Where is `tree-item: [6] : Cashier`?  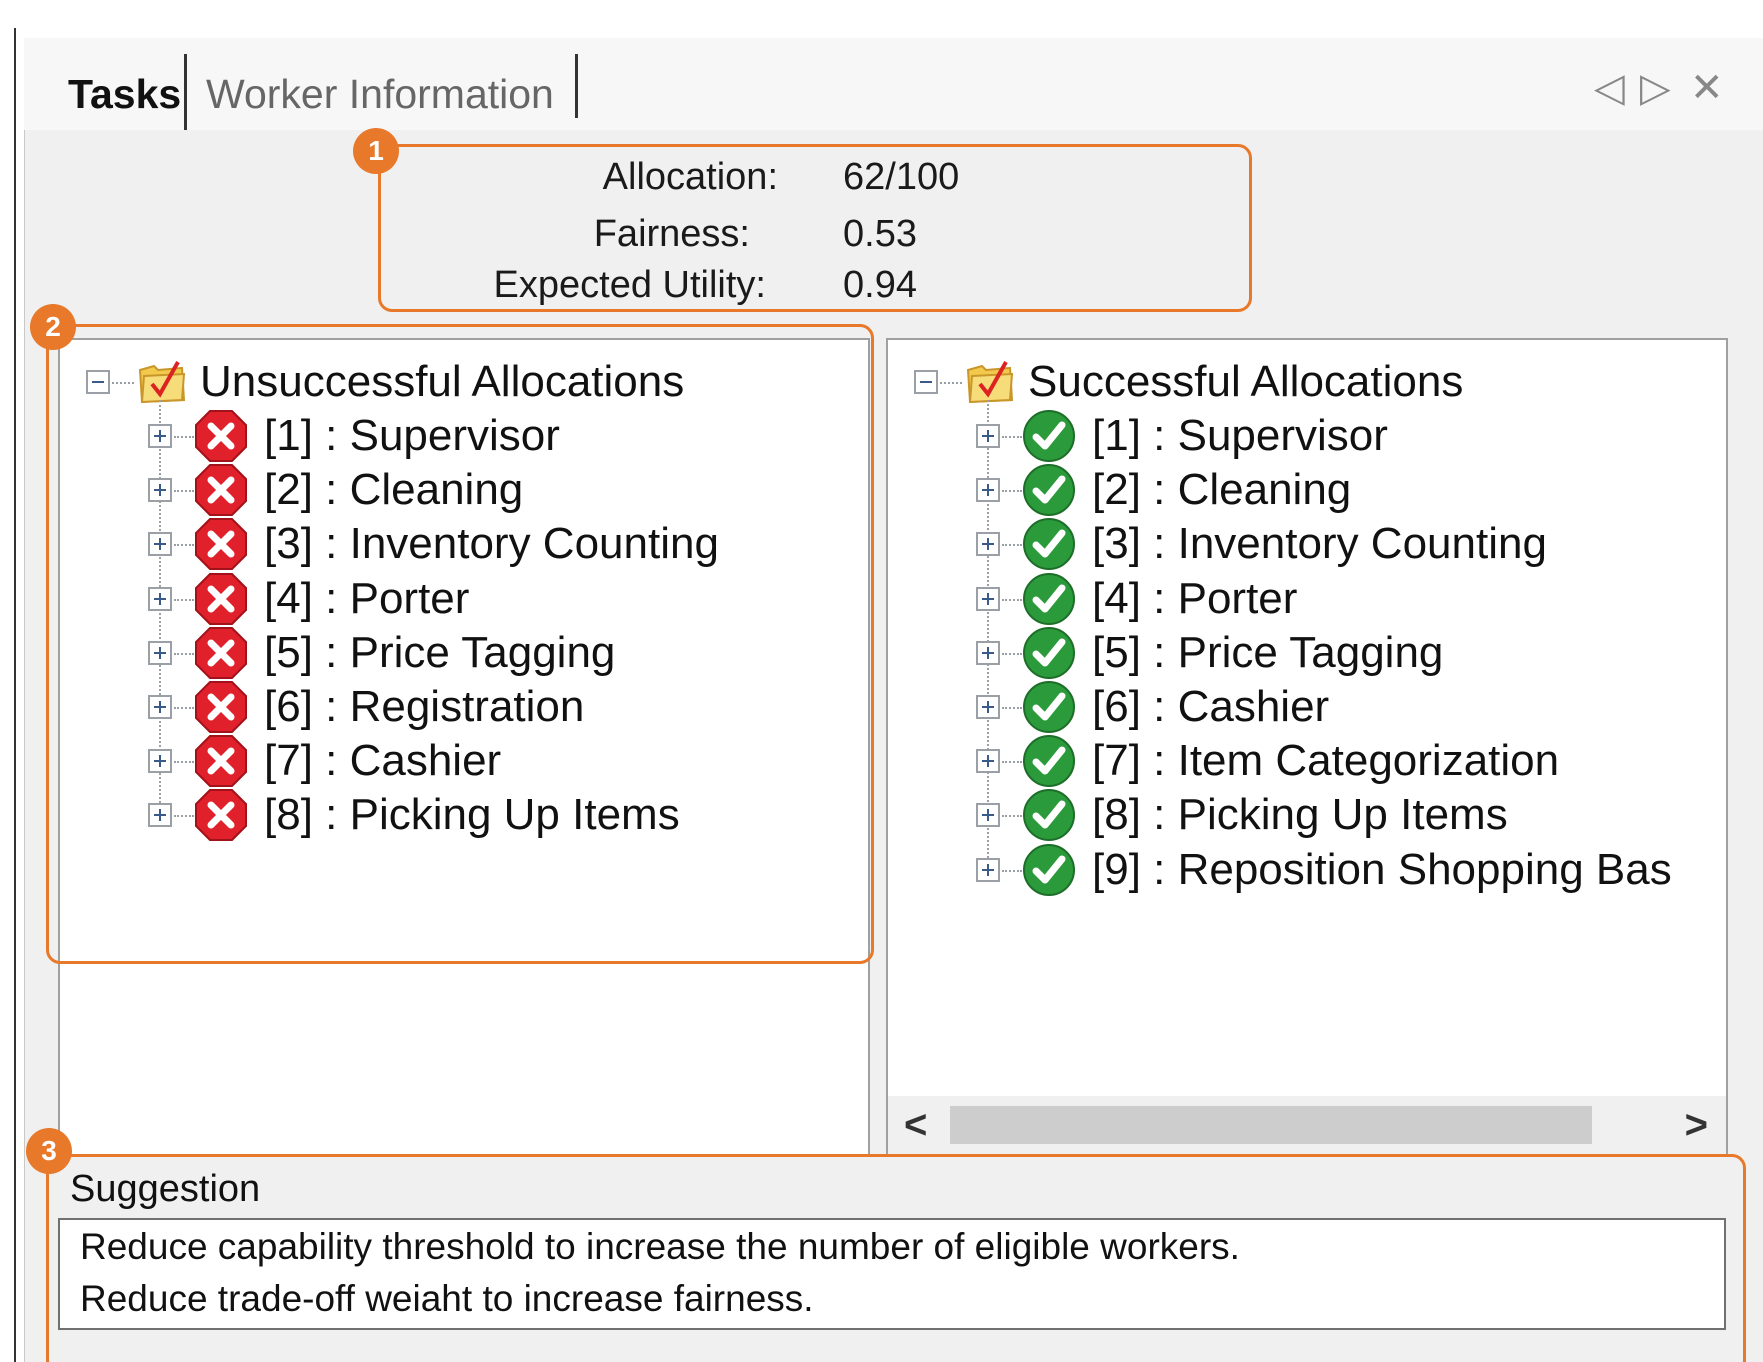 tree-item: [6] : Cashier is located at coordinates (1307, 707).